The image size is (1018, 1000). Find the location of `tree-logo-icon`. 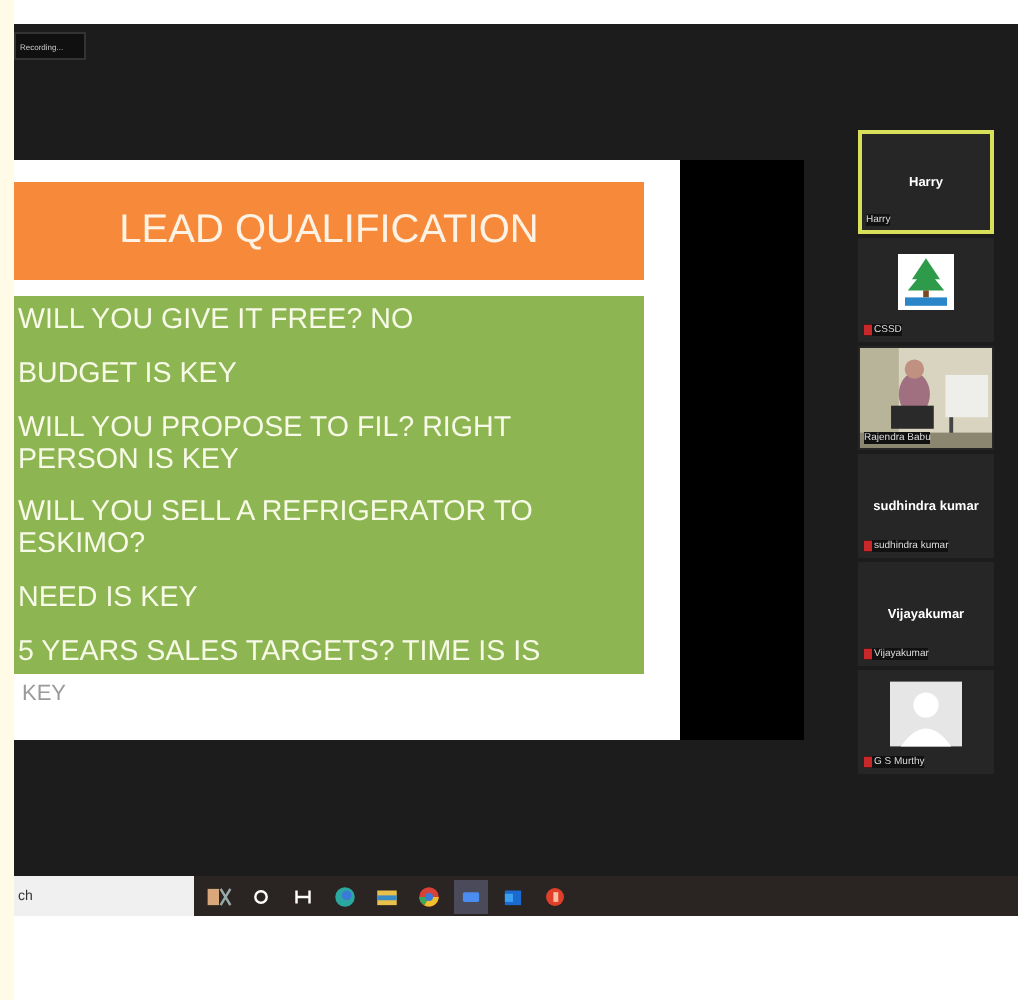

tree-logo-icon is located at coordinates (926, 282).